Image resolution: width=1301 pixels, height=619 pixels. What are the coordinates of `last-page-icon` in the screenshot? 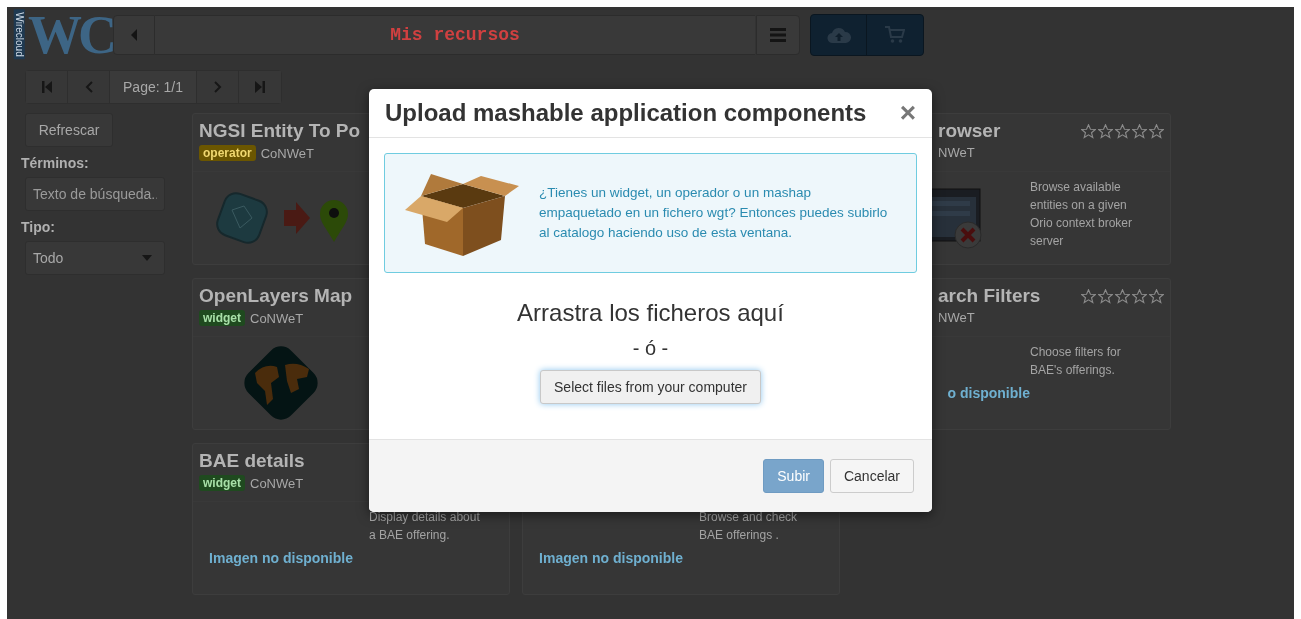 It's located at (260, 87).